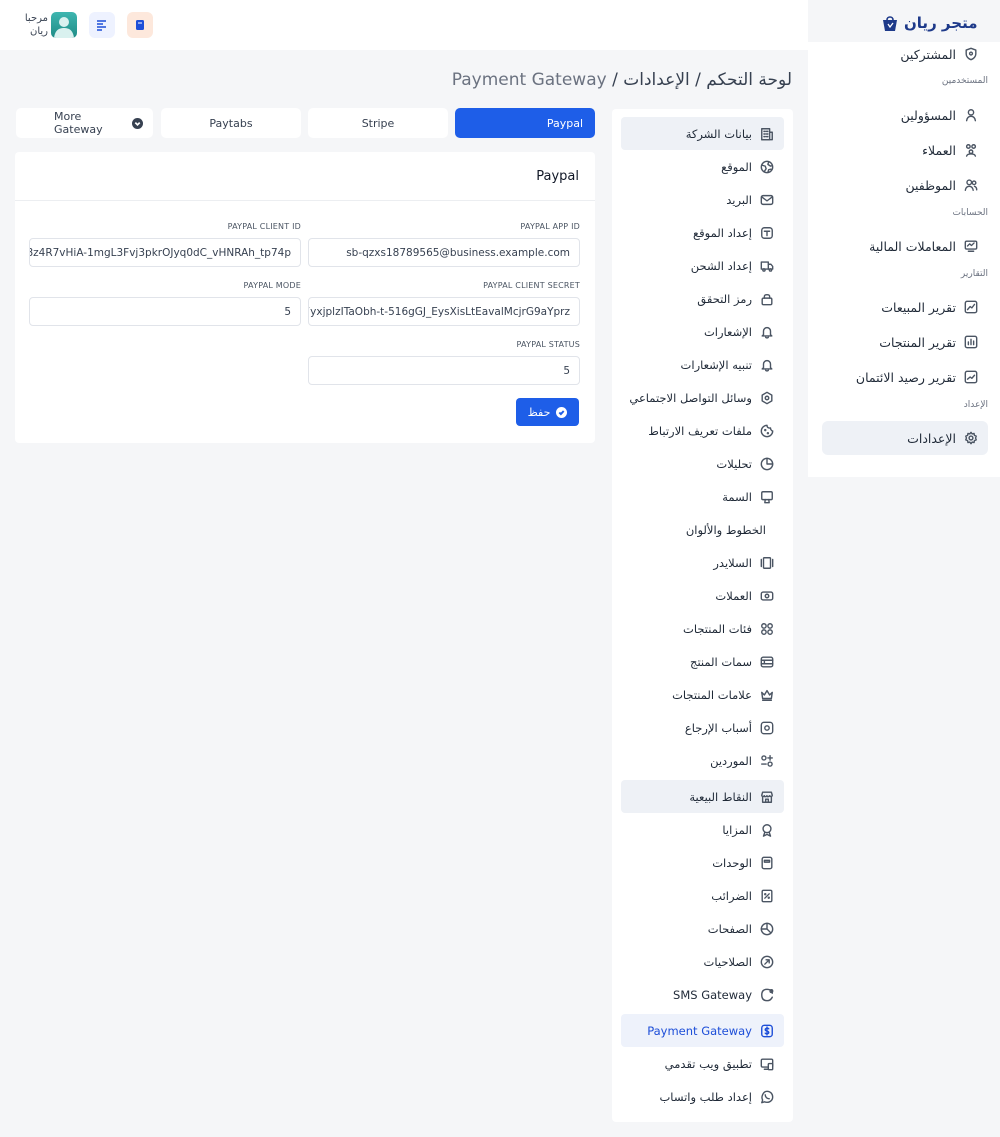 The height and width of the screenshot is (1137, 1000). I want to click on settings-item-site-setup: إعداد الموقع, so click(702, 232).